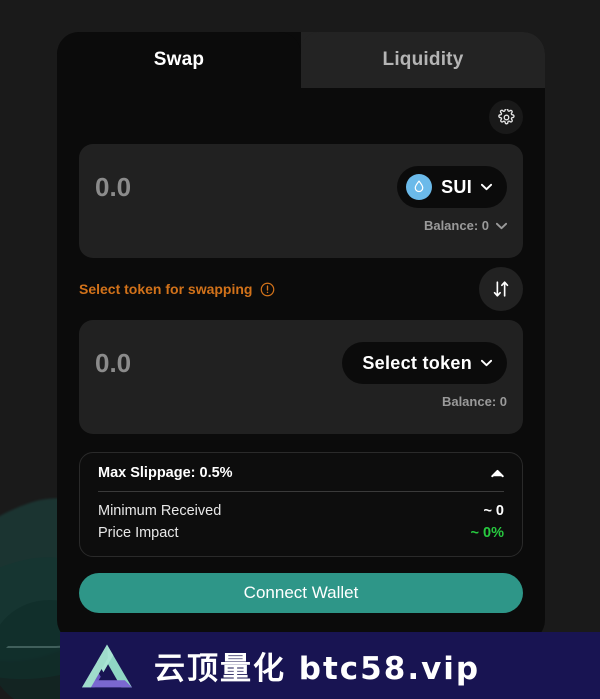 The width and height of the screenshot is (600, 699). Describe the element at coordinates (456, 186) in the screenshot. I see `from-token-symbol: SUI` at that location.